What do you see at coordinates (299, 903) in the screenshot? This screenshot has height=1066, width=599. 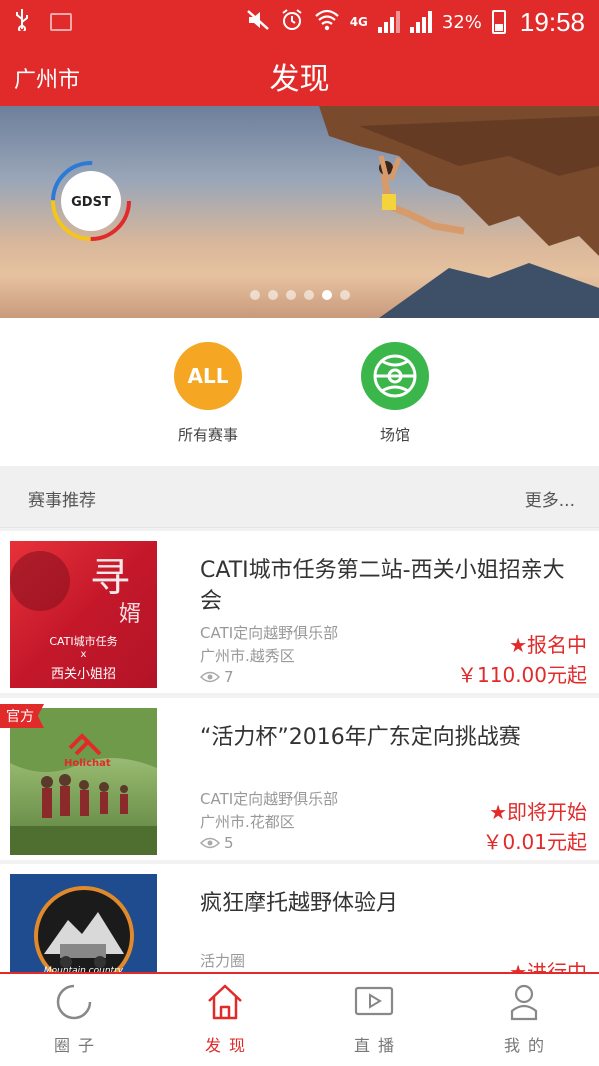 I see `event-title: 疯狂摩托越野体验月` at bounding box center [299, 903].